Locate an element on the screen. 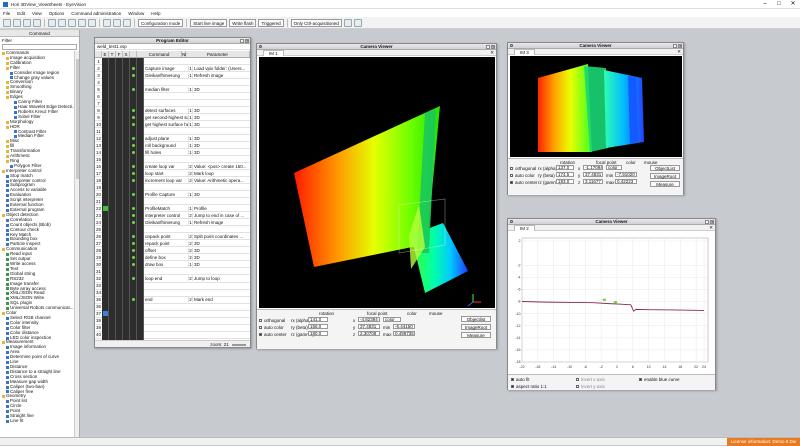  cut-icon is located at coordinates (72, 22).